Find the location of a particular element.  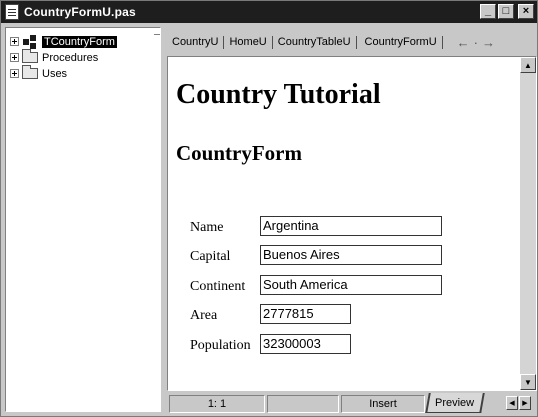

tab-homeu: HomeU is located at coordinates (248, 42).